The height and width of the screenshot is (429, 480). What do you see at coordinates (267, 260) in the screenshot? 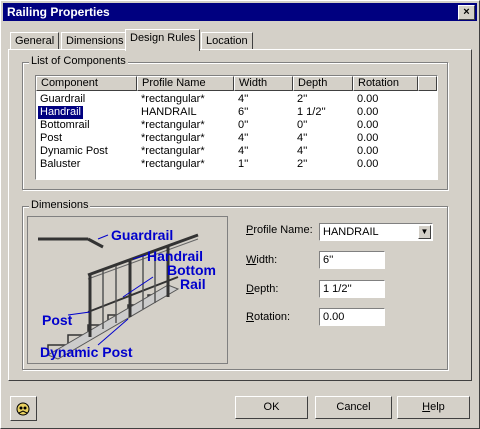
I see `label-text: idth:` at bounding box center [267, 260].